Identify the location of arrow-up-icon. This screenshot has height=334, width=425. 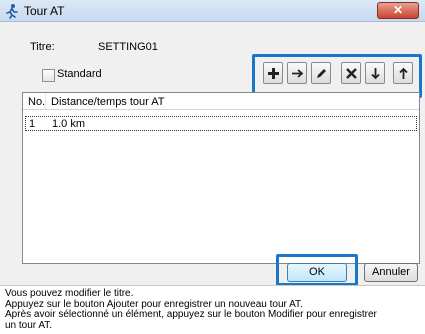
(403, 73).